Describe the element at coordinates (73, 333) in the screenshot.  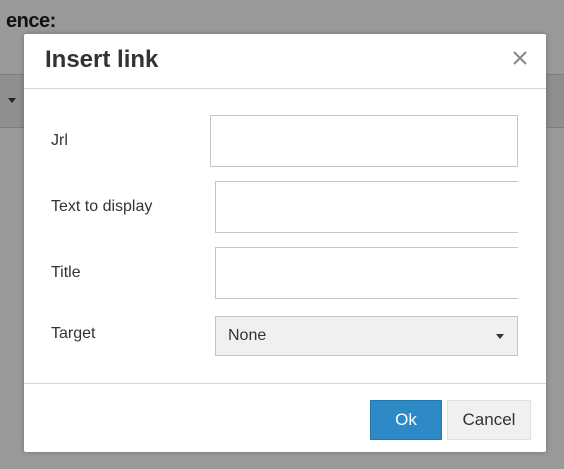
I see `target-label: Target` at that location.